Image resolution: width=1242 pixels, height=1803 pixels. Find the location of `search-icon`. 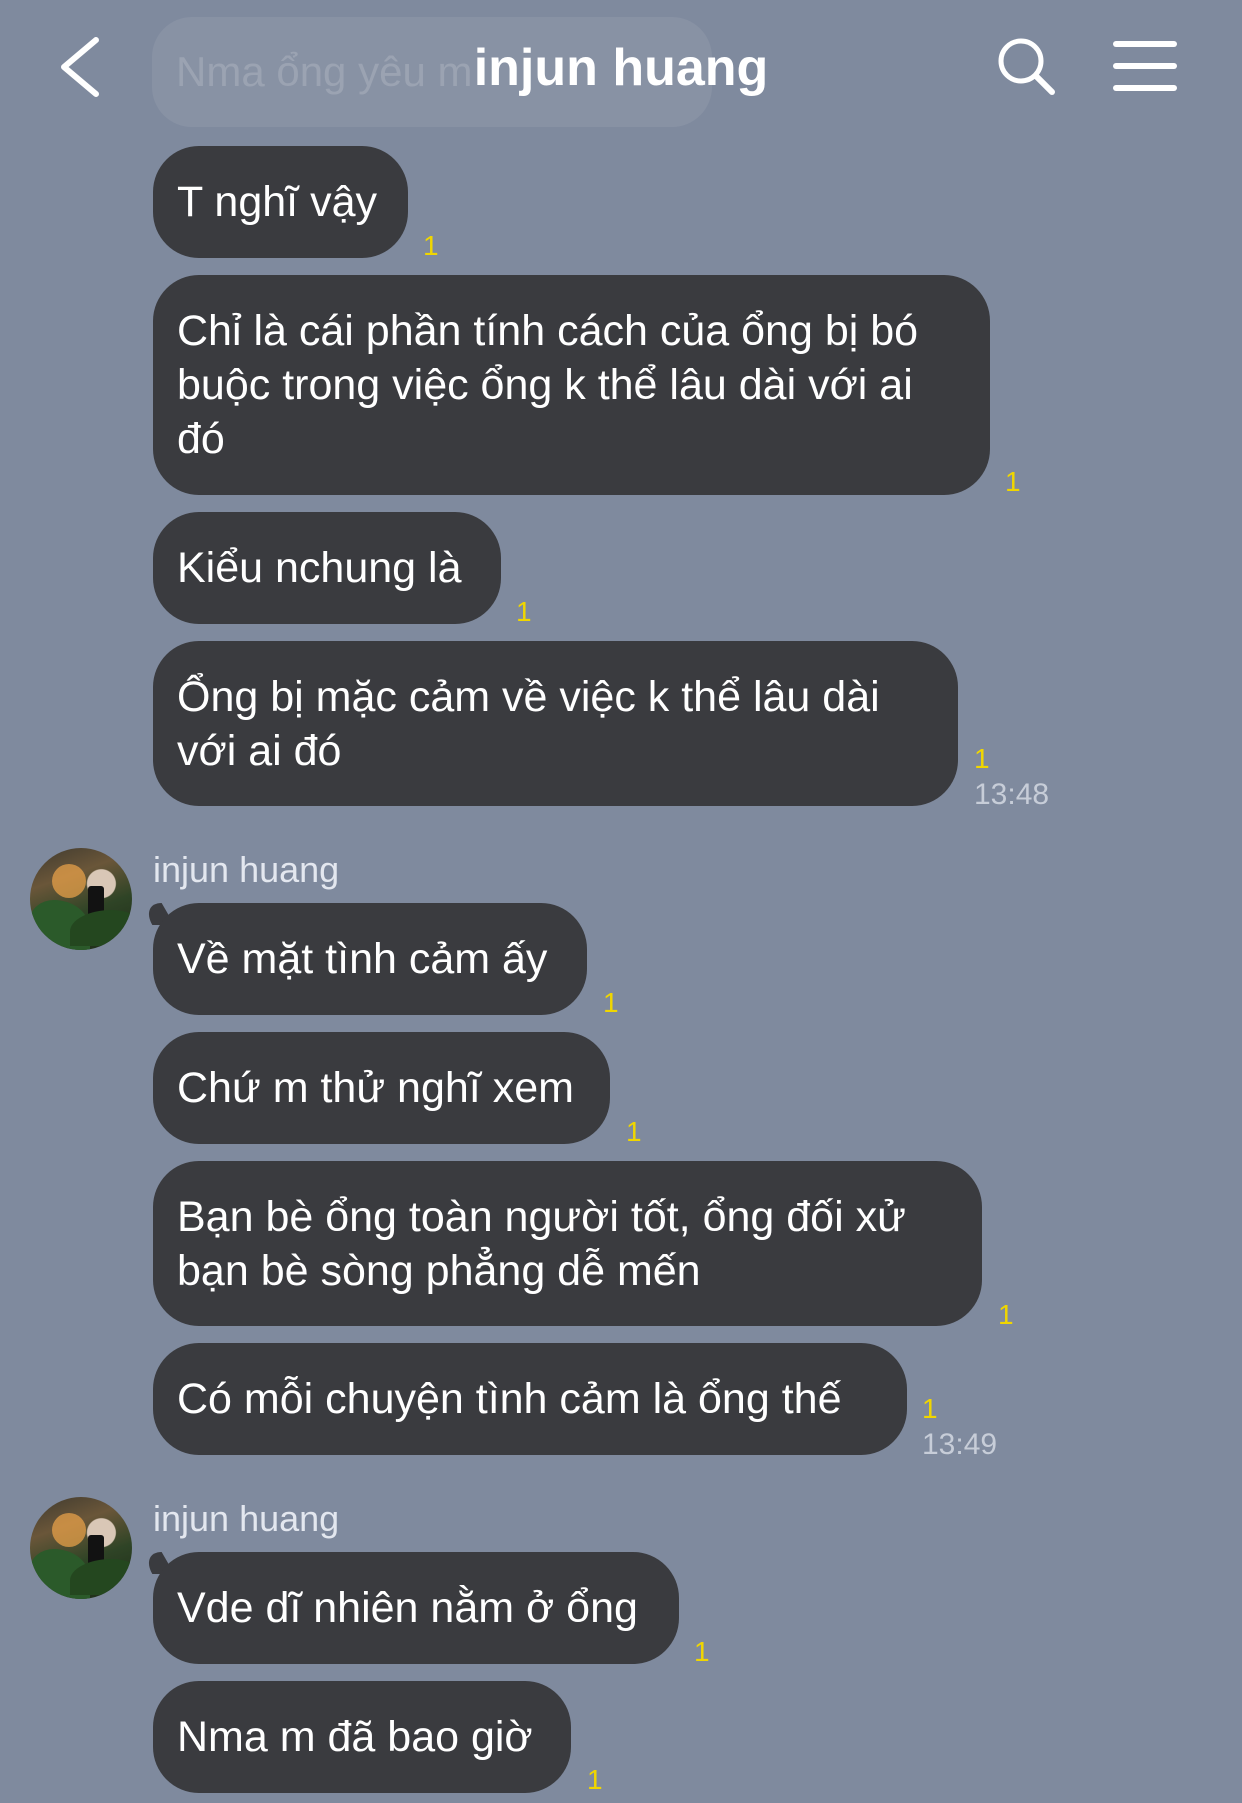

search-icon is located at coordinates (1026, 66).